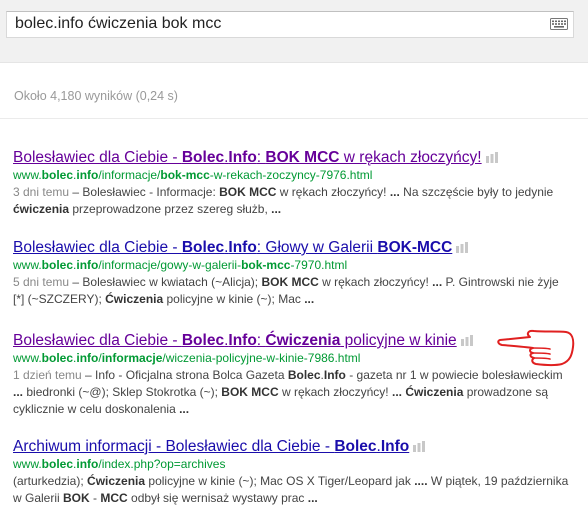  I want to click on snippet-text: (arturkedzia);, so click(50, 481).